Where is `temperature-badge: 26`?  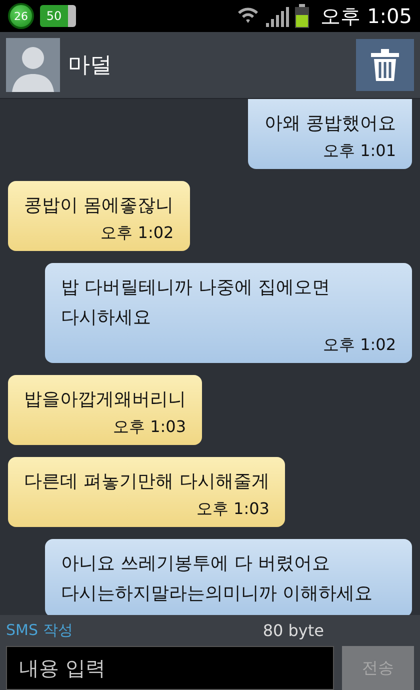 temperature-badge: 26 is located at coordinates (21, 16).